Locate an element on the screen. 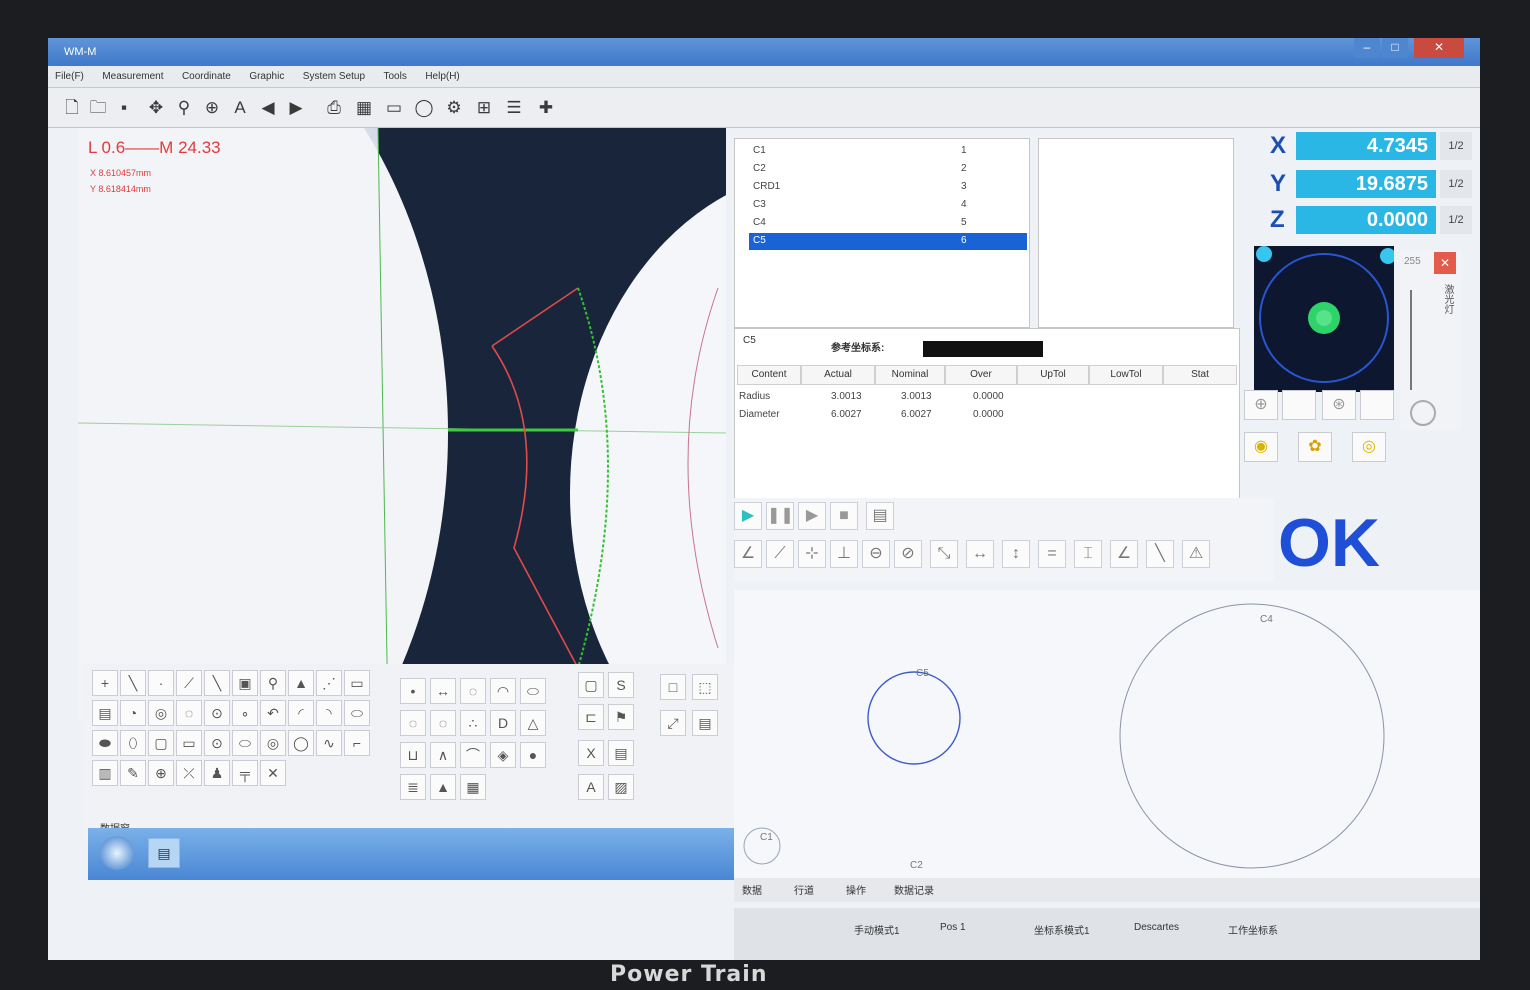 Image resolution: width=1530 pixels, height=990 pixels. flag-tool-icon: ⚑ is located at coordinates (621, 717).